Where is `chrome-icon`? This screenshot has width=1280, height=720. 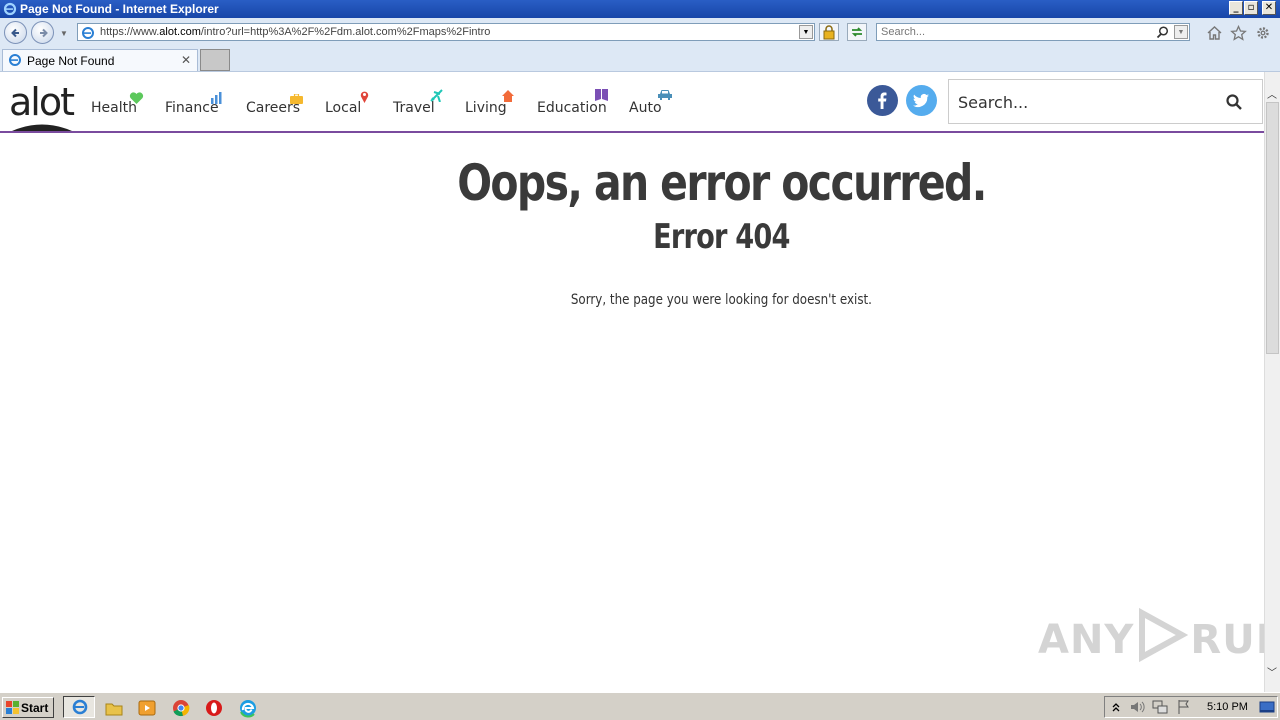
chrome-icon is located at coordinates (181, 708).